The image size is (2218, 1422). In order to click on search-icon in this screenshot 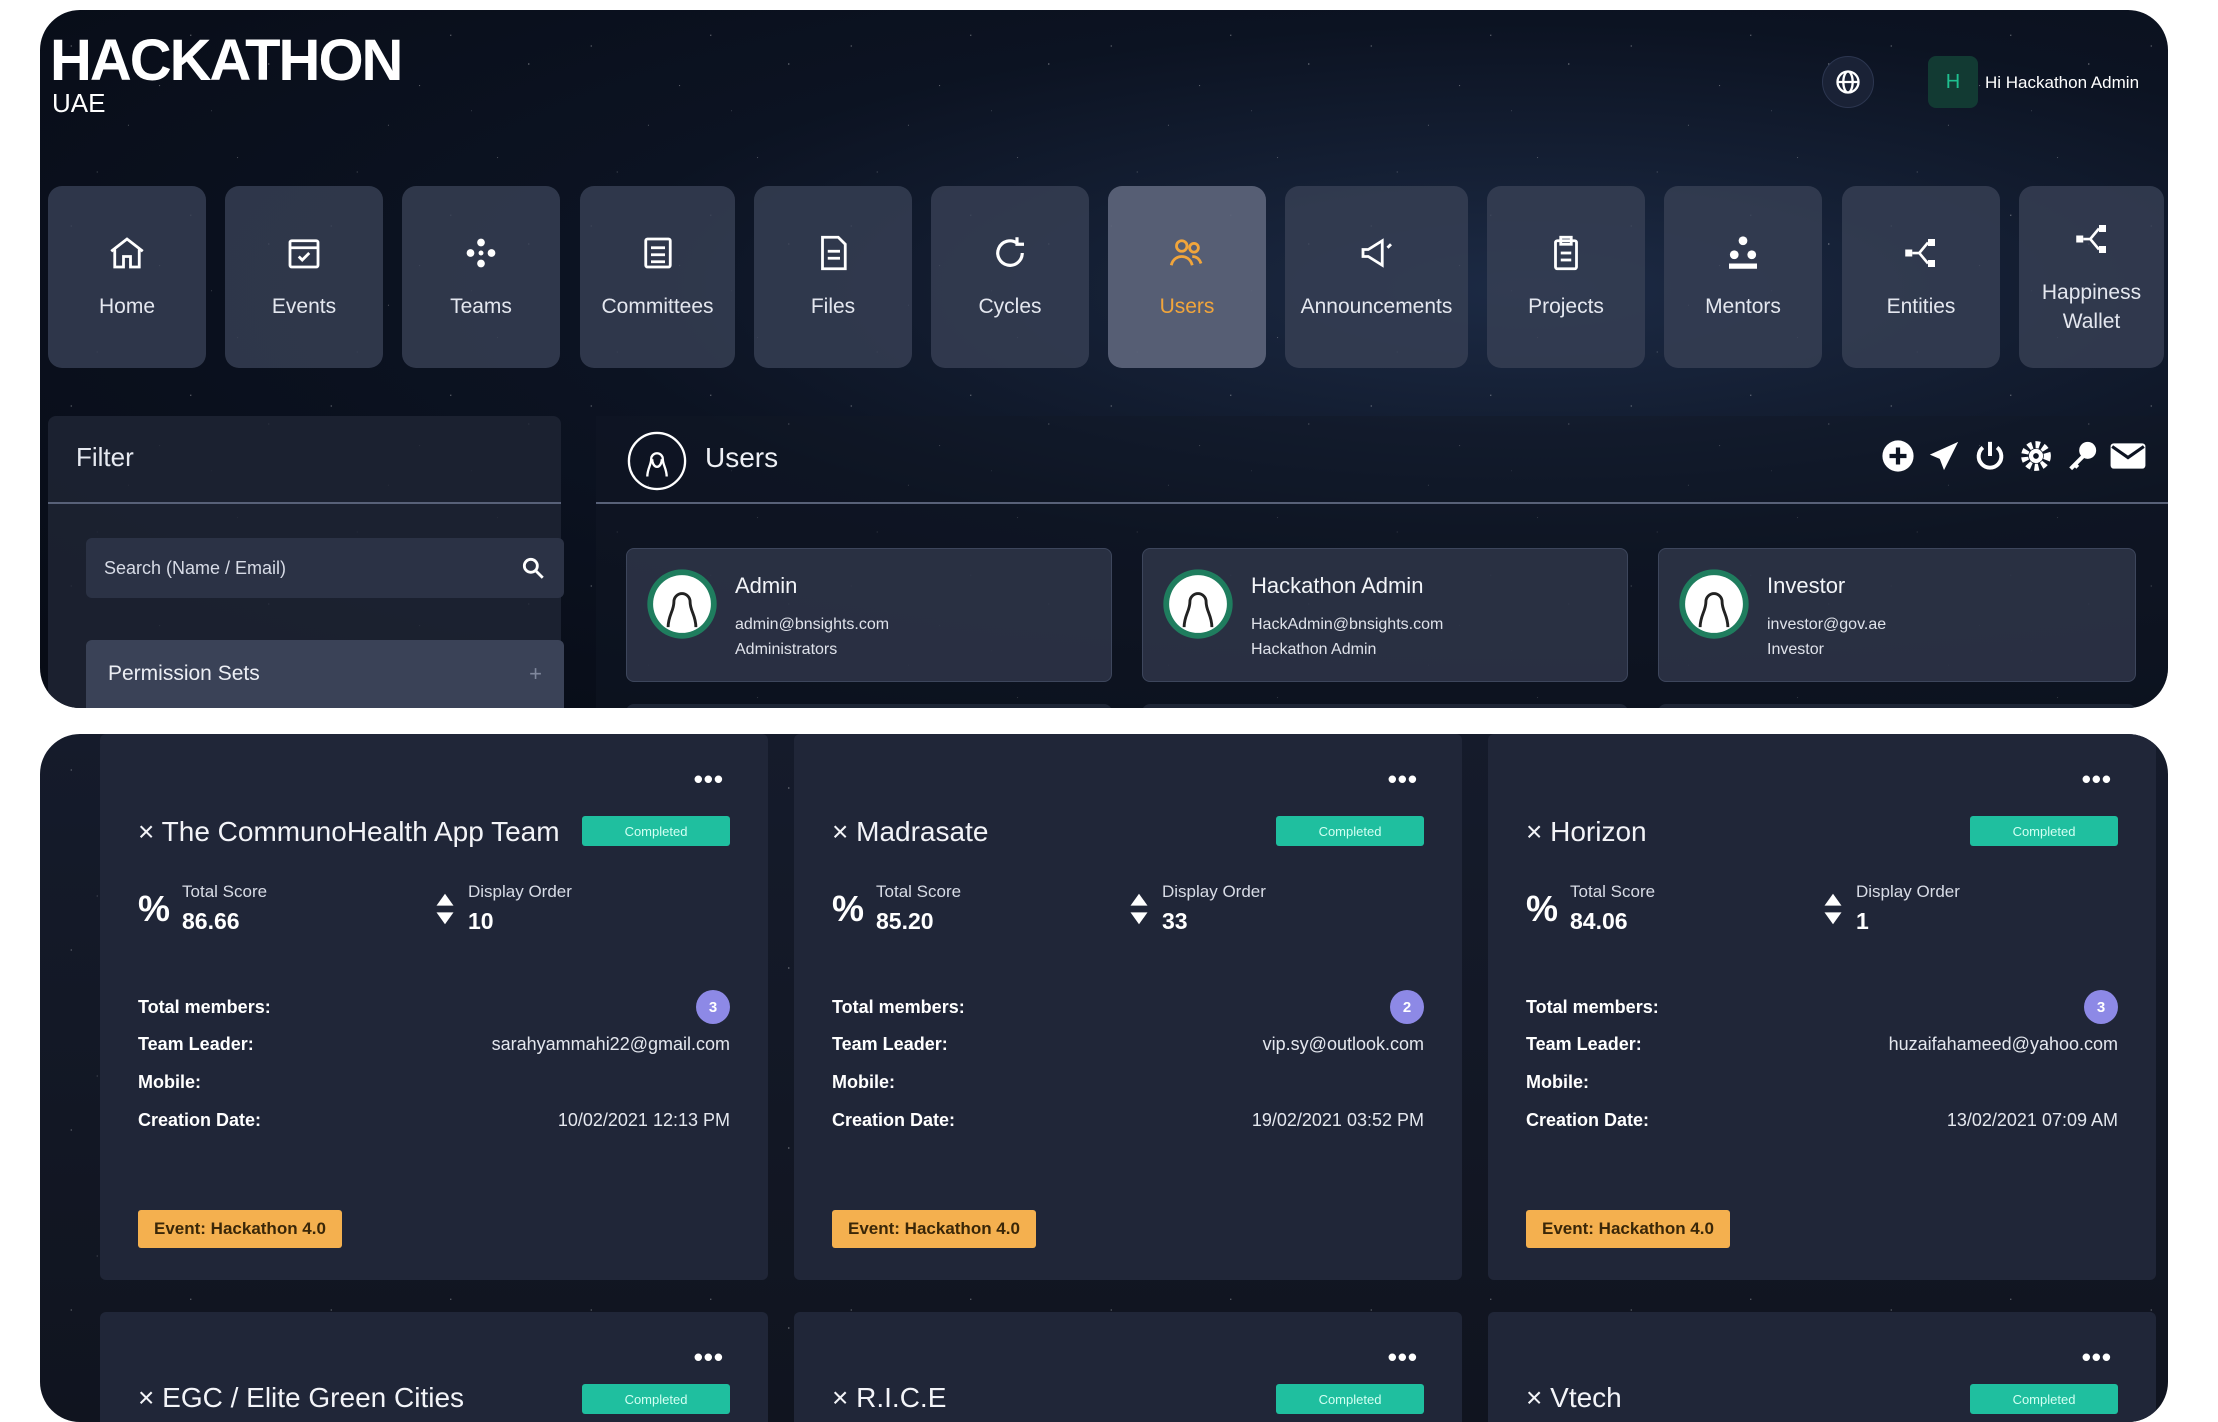, I will do `click(533, 568)`.